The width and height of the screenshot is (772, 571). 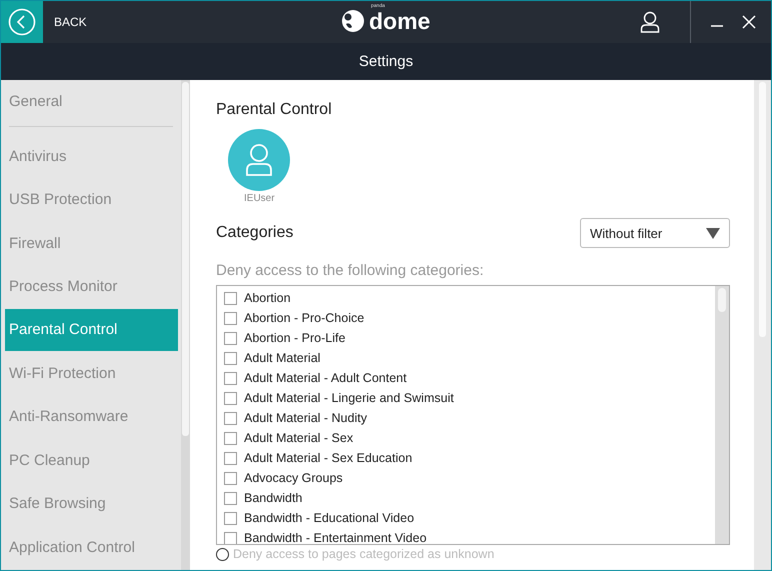 I want to click on categories-heading: Categories, so click(x=255, y=233).